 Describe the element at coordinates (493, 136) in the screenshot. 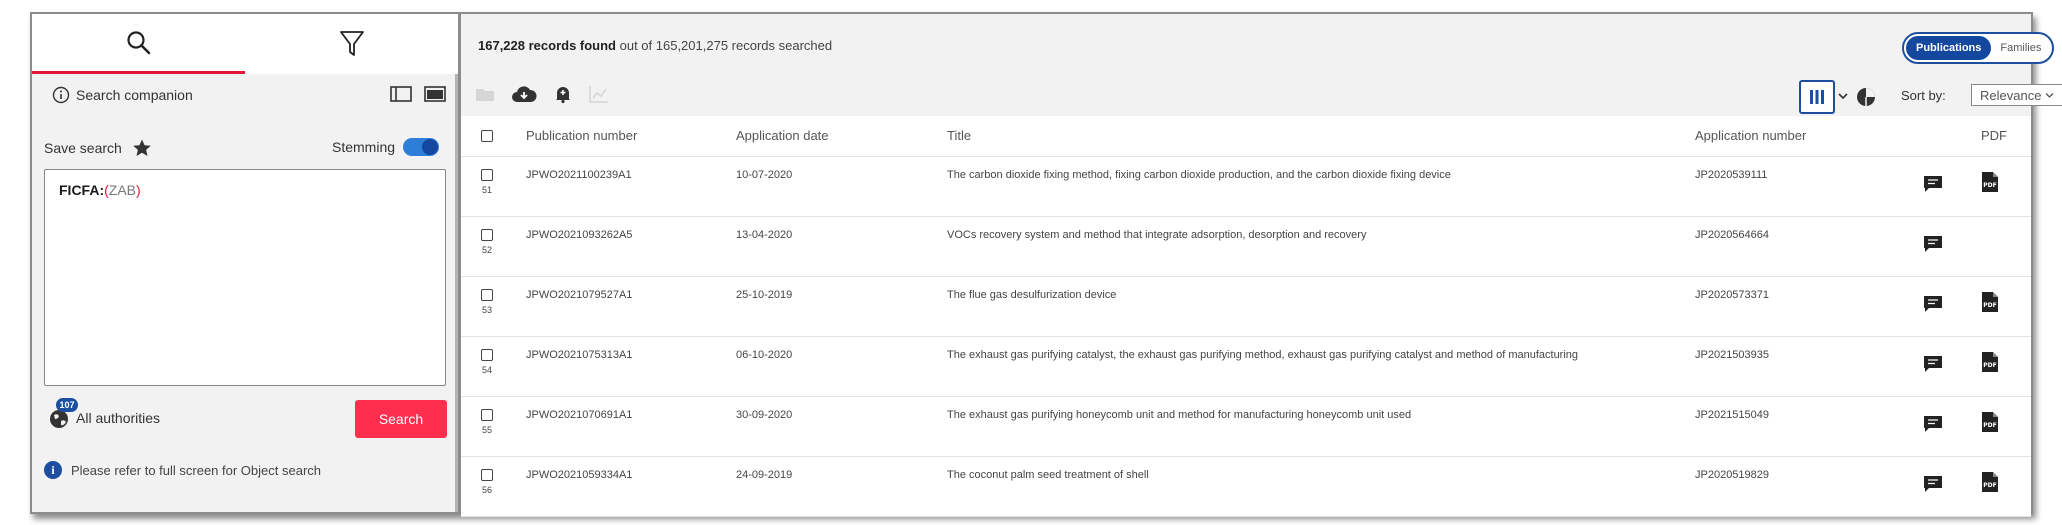

I see `header-checkbox-cell` at that location.